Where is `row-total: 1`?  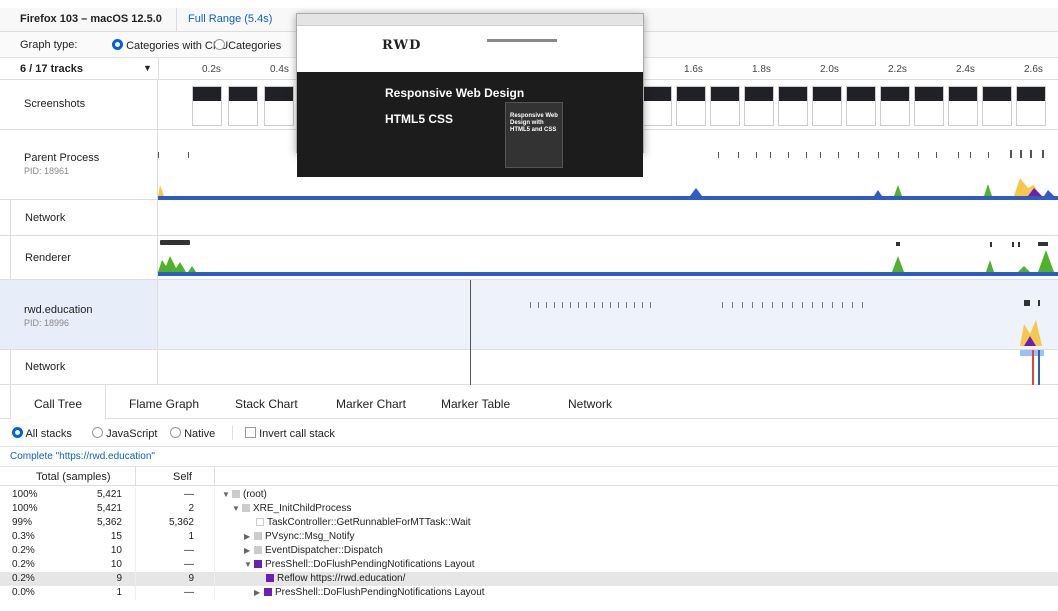 row-total: 1 is located at coordinates (119, 592).